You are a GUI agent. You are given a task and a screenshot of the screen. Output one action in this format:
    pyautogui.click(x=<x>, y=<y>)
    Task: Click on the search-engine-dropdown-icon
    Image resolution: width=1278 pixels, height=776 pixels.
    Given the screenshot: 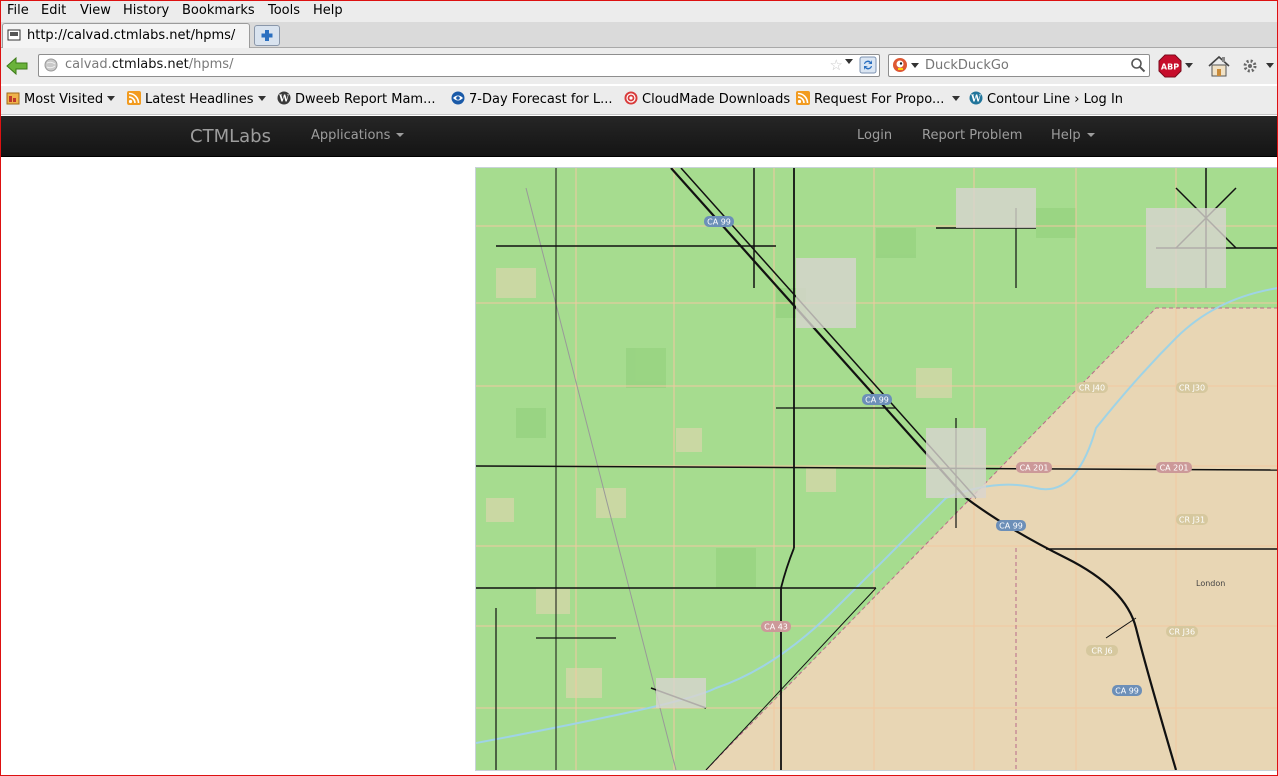 What is the action you would take?
    pyautogui.click(x=915, y=65)
    